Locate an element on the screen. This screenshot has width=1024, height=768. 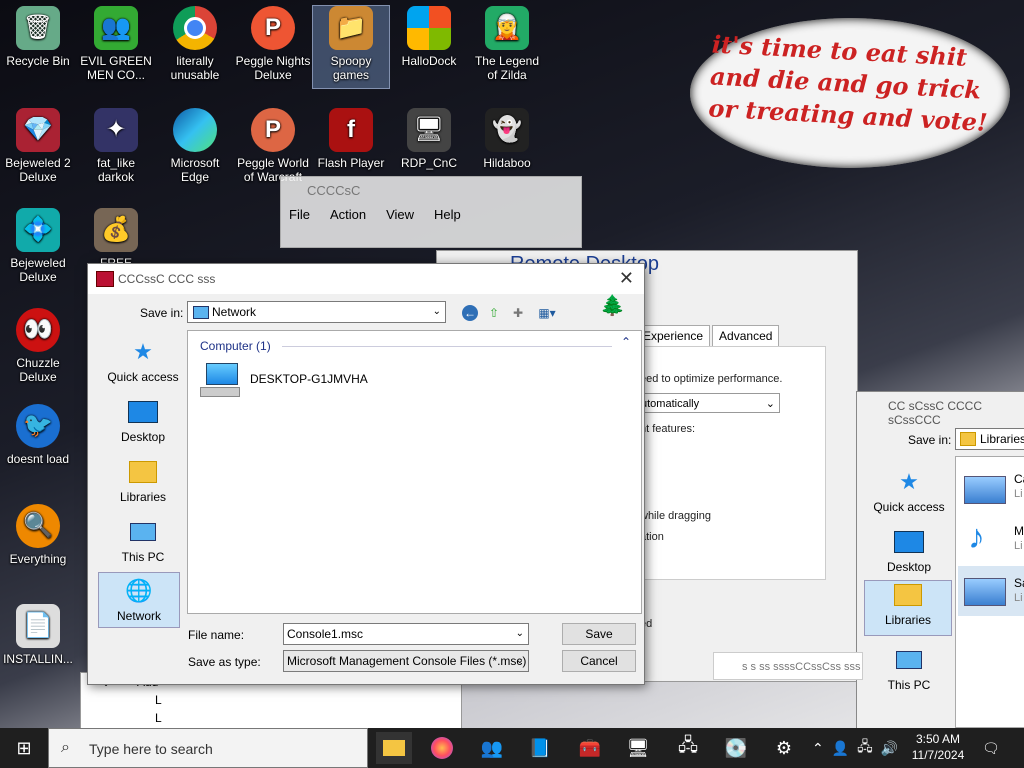
desktop-icon-doesnt-load: 🐦 doesnt load is located at coordinates (38, 435).